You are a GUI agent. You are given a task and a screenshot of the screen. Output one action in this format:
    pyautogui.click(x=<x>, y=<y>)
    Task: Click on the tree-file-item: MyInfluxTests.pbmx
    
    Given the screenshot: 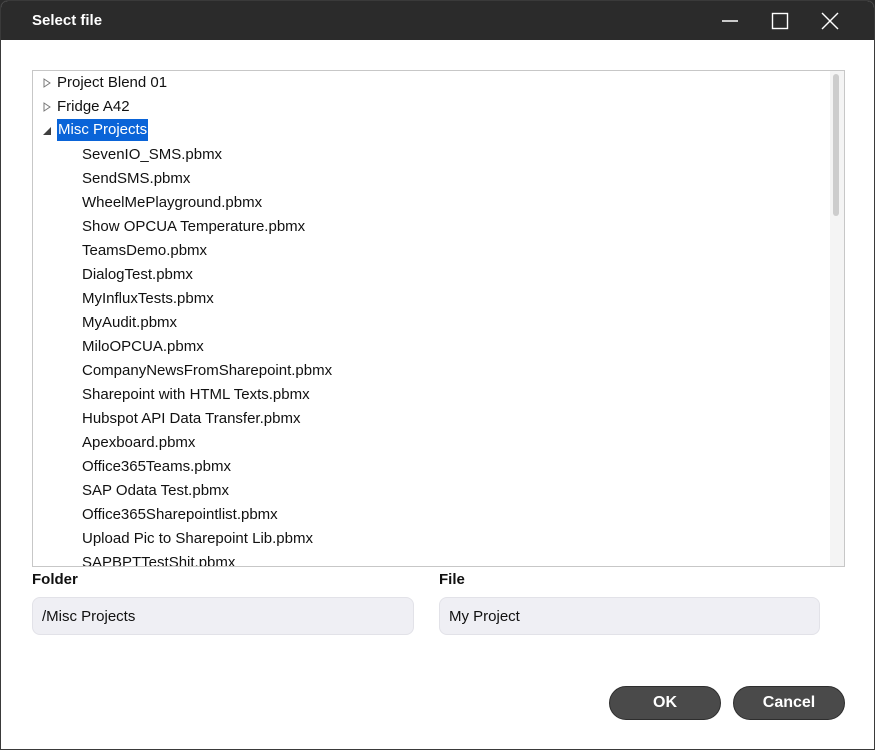 What is the action you would take?
    pyautogui.click(x=148, y=299)
    